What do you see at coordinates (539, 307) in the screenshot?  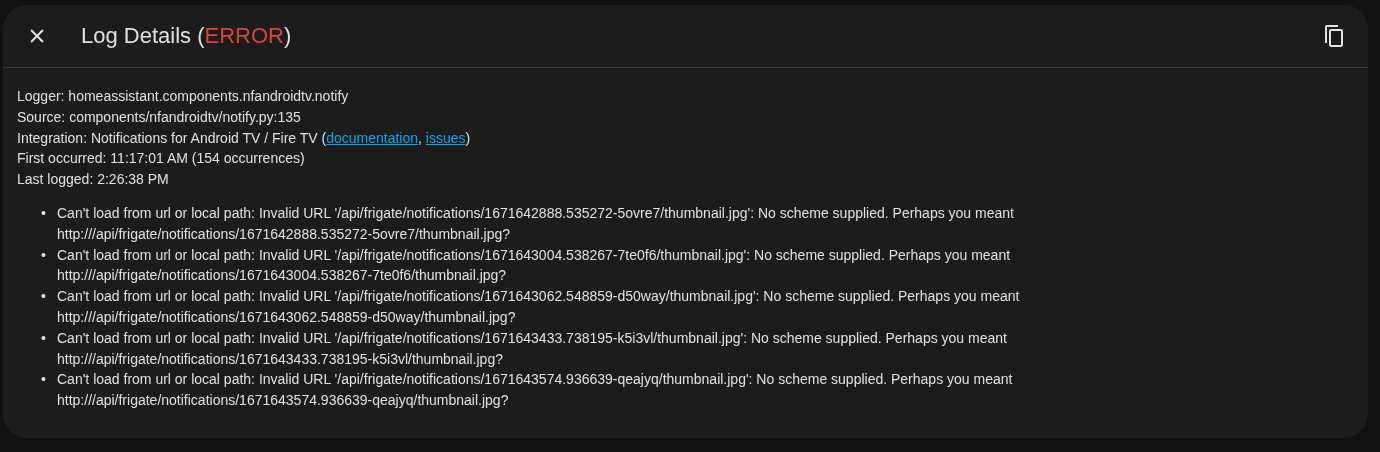 I see `log-message: Can't load from url or local path: Invalid URL '/api/frigate/notifications/1671643062.548859-d50way/thumbnail.jpg': No scheme supplied. Perhaps you meant http:///api/frigate/notifications/1671643062.548859-d50way/thumbnail.jpg?` at bounding box center [539, 307].